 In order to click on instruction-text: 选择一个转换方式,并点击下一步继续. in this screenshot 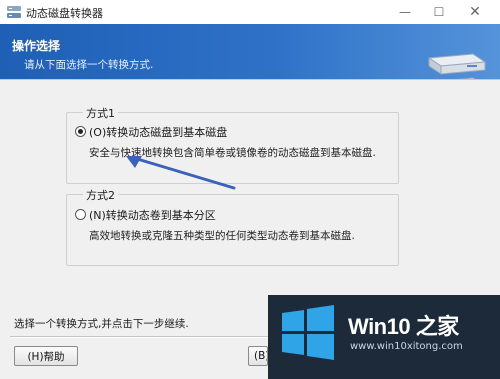, I will do `click(101, 324)`.